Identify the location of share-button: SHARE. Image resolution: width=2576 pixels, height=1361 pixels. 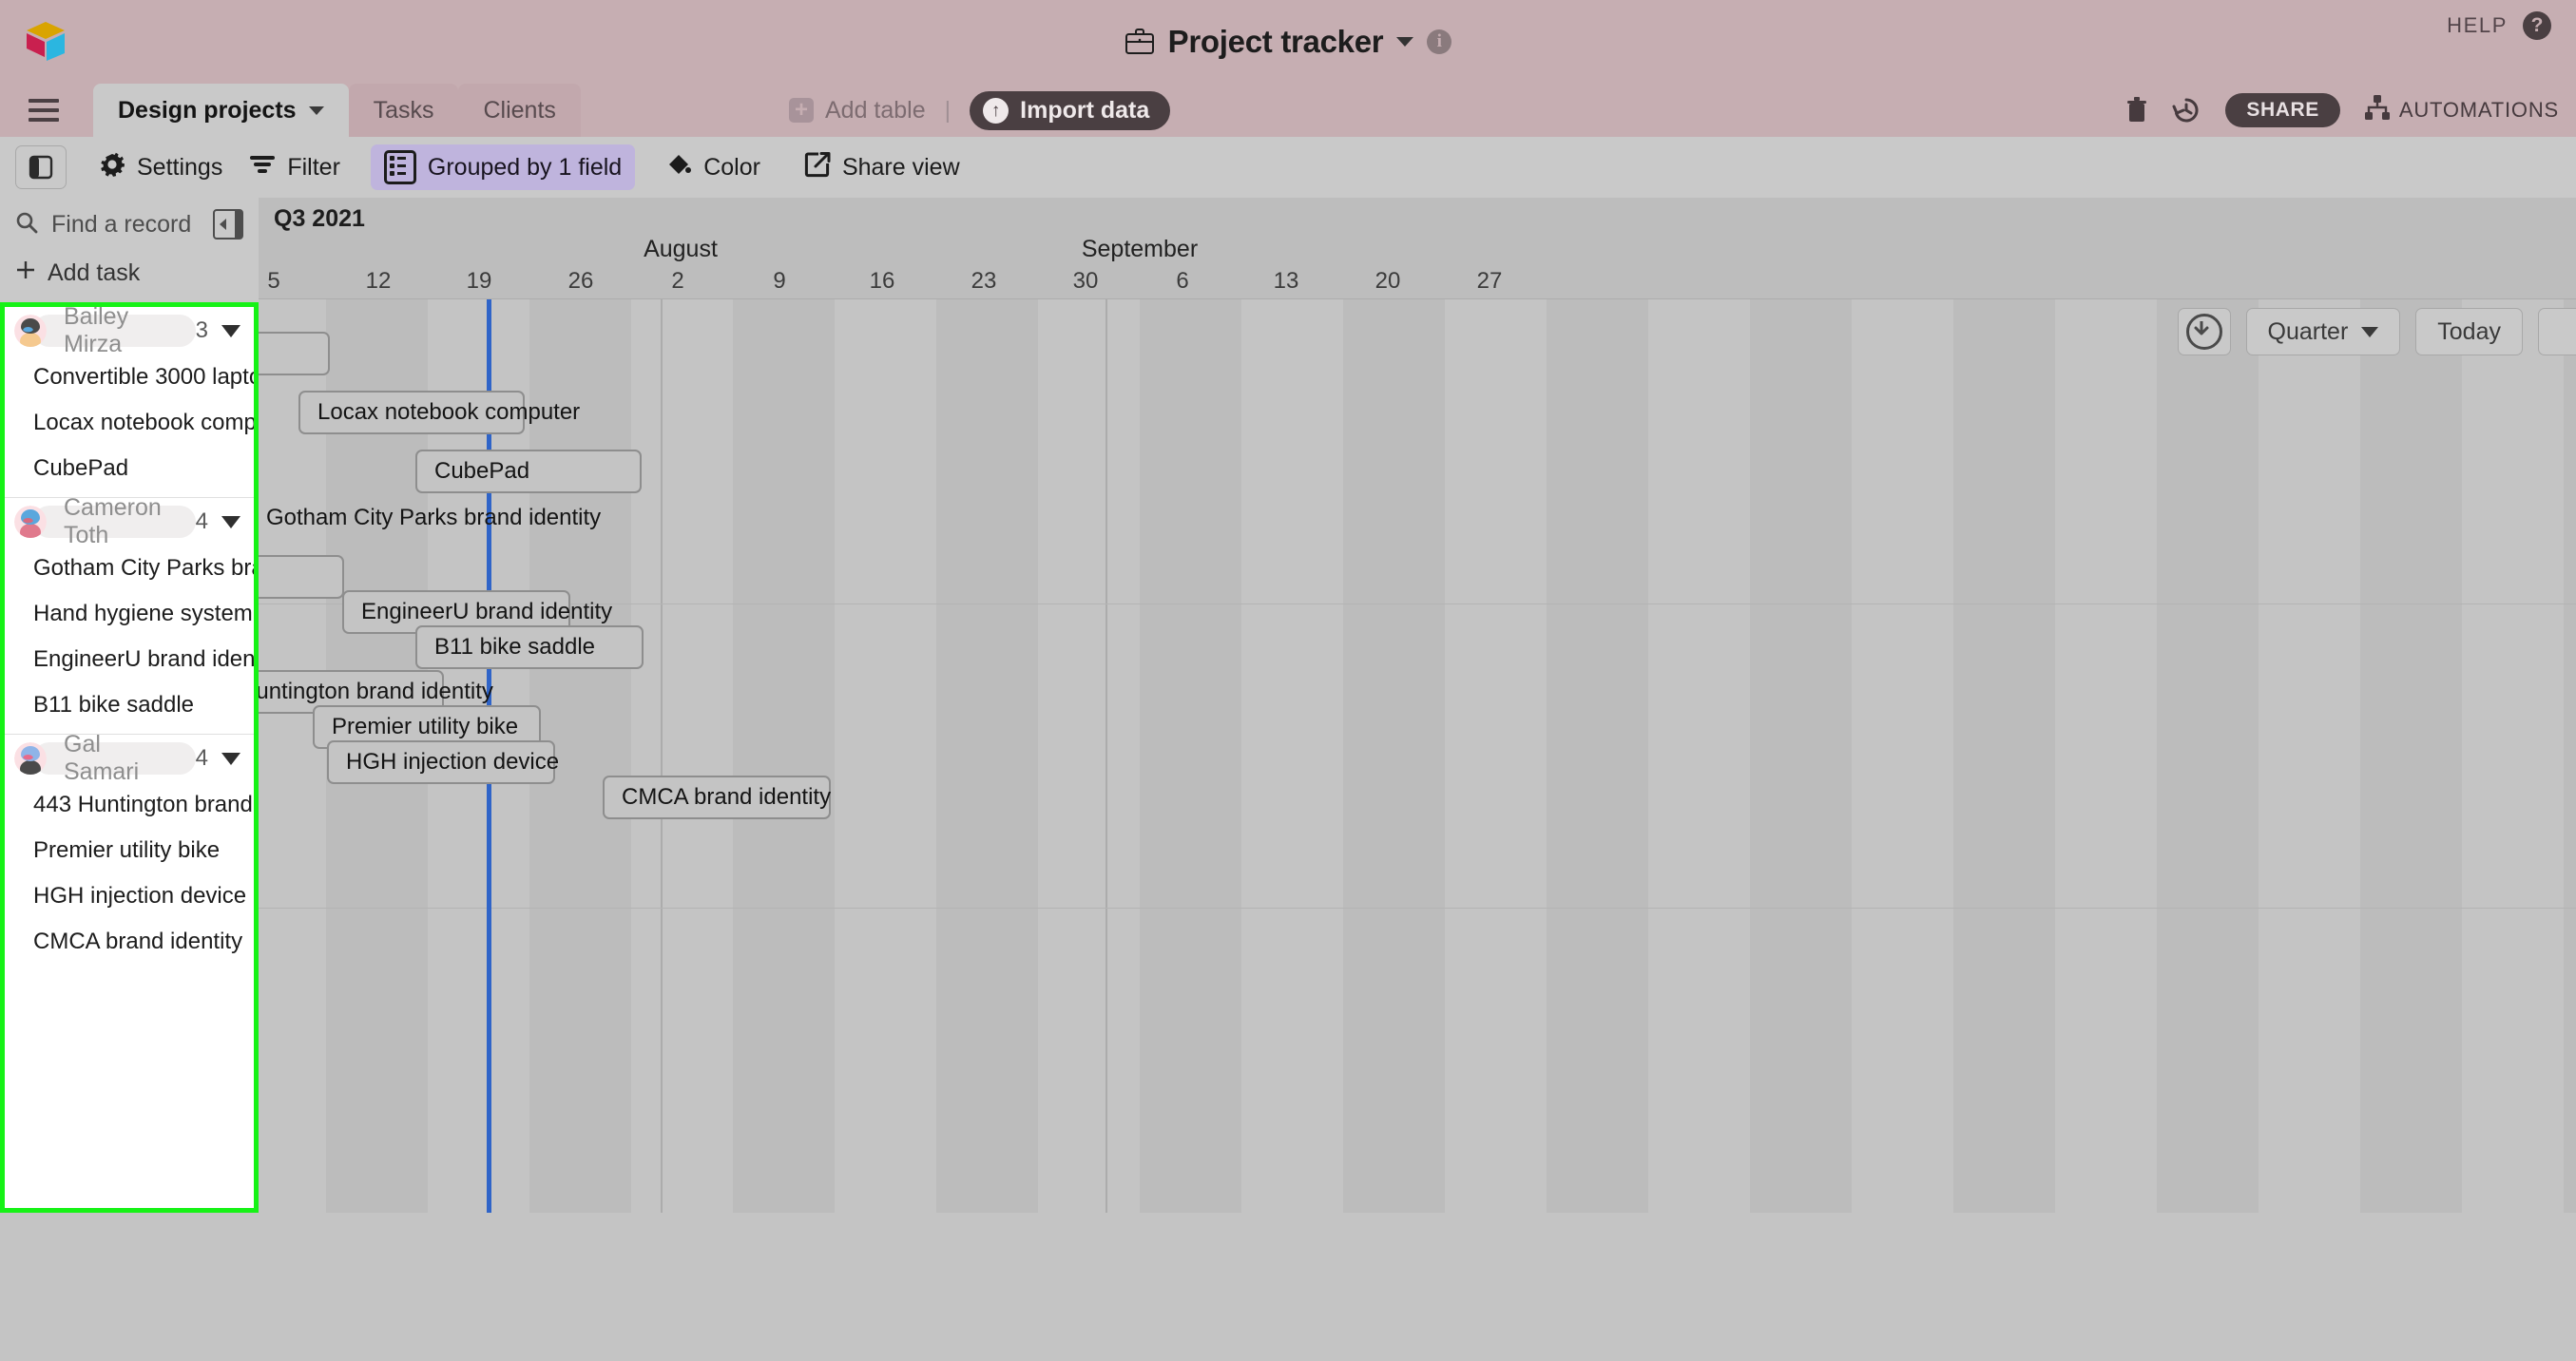
(2282, 110).